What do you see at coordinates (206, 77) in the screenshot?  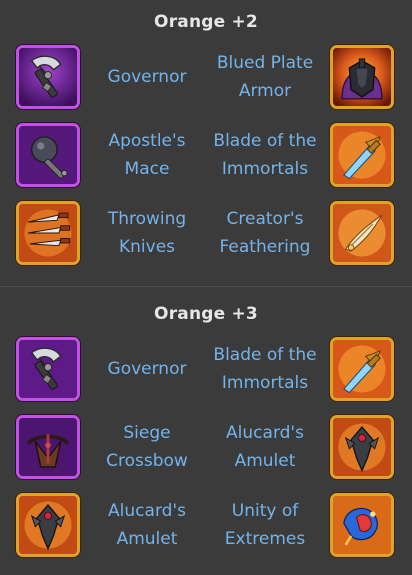 I see `item-row: Governor Blued Plate Armor` at bounding box center [206, 77].